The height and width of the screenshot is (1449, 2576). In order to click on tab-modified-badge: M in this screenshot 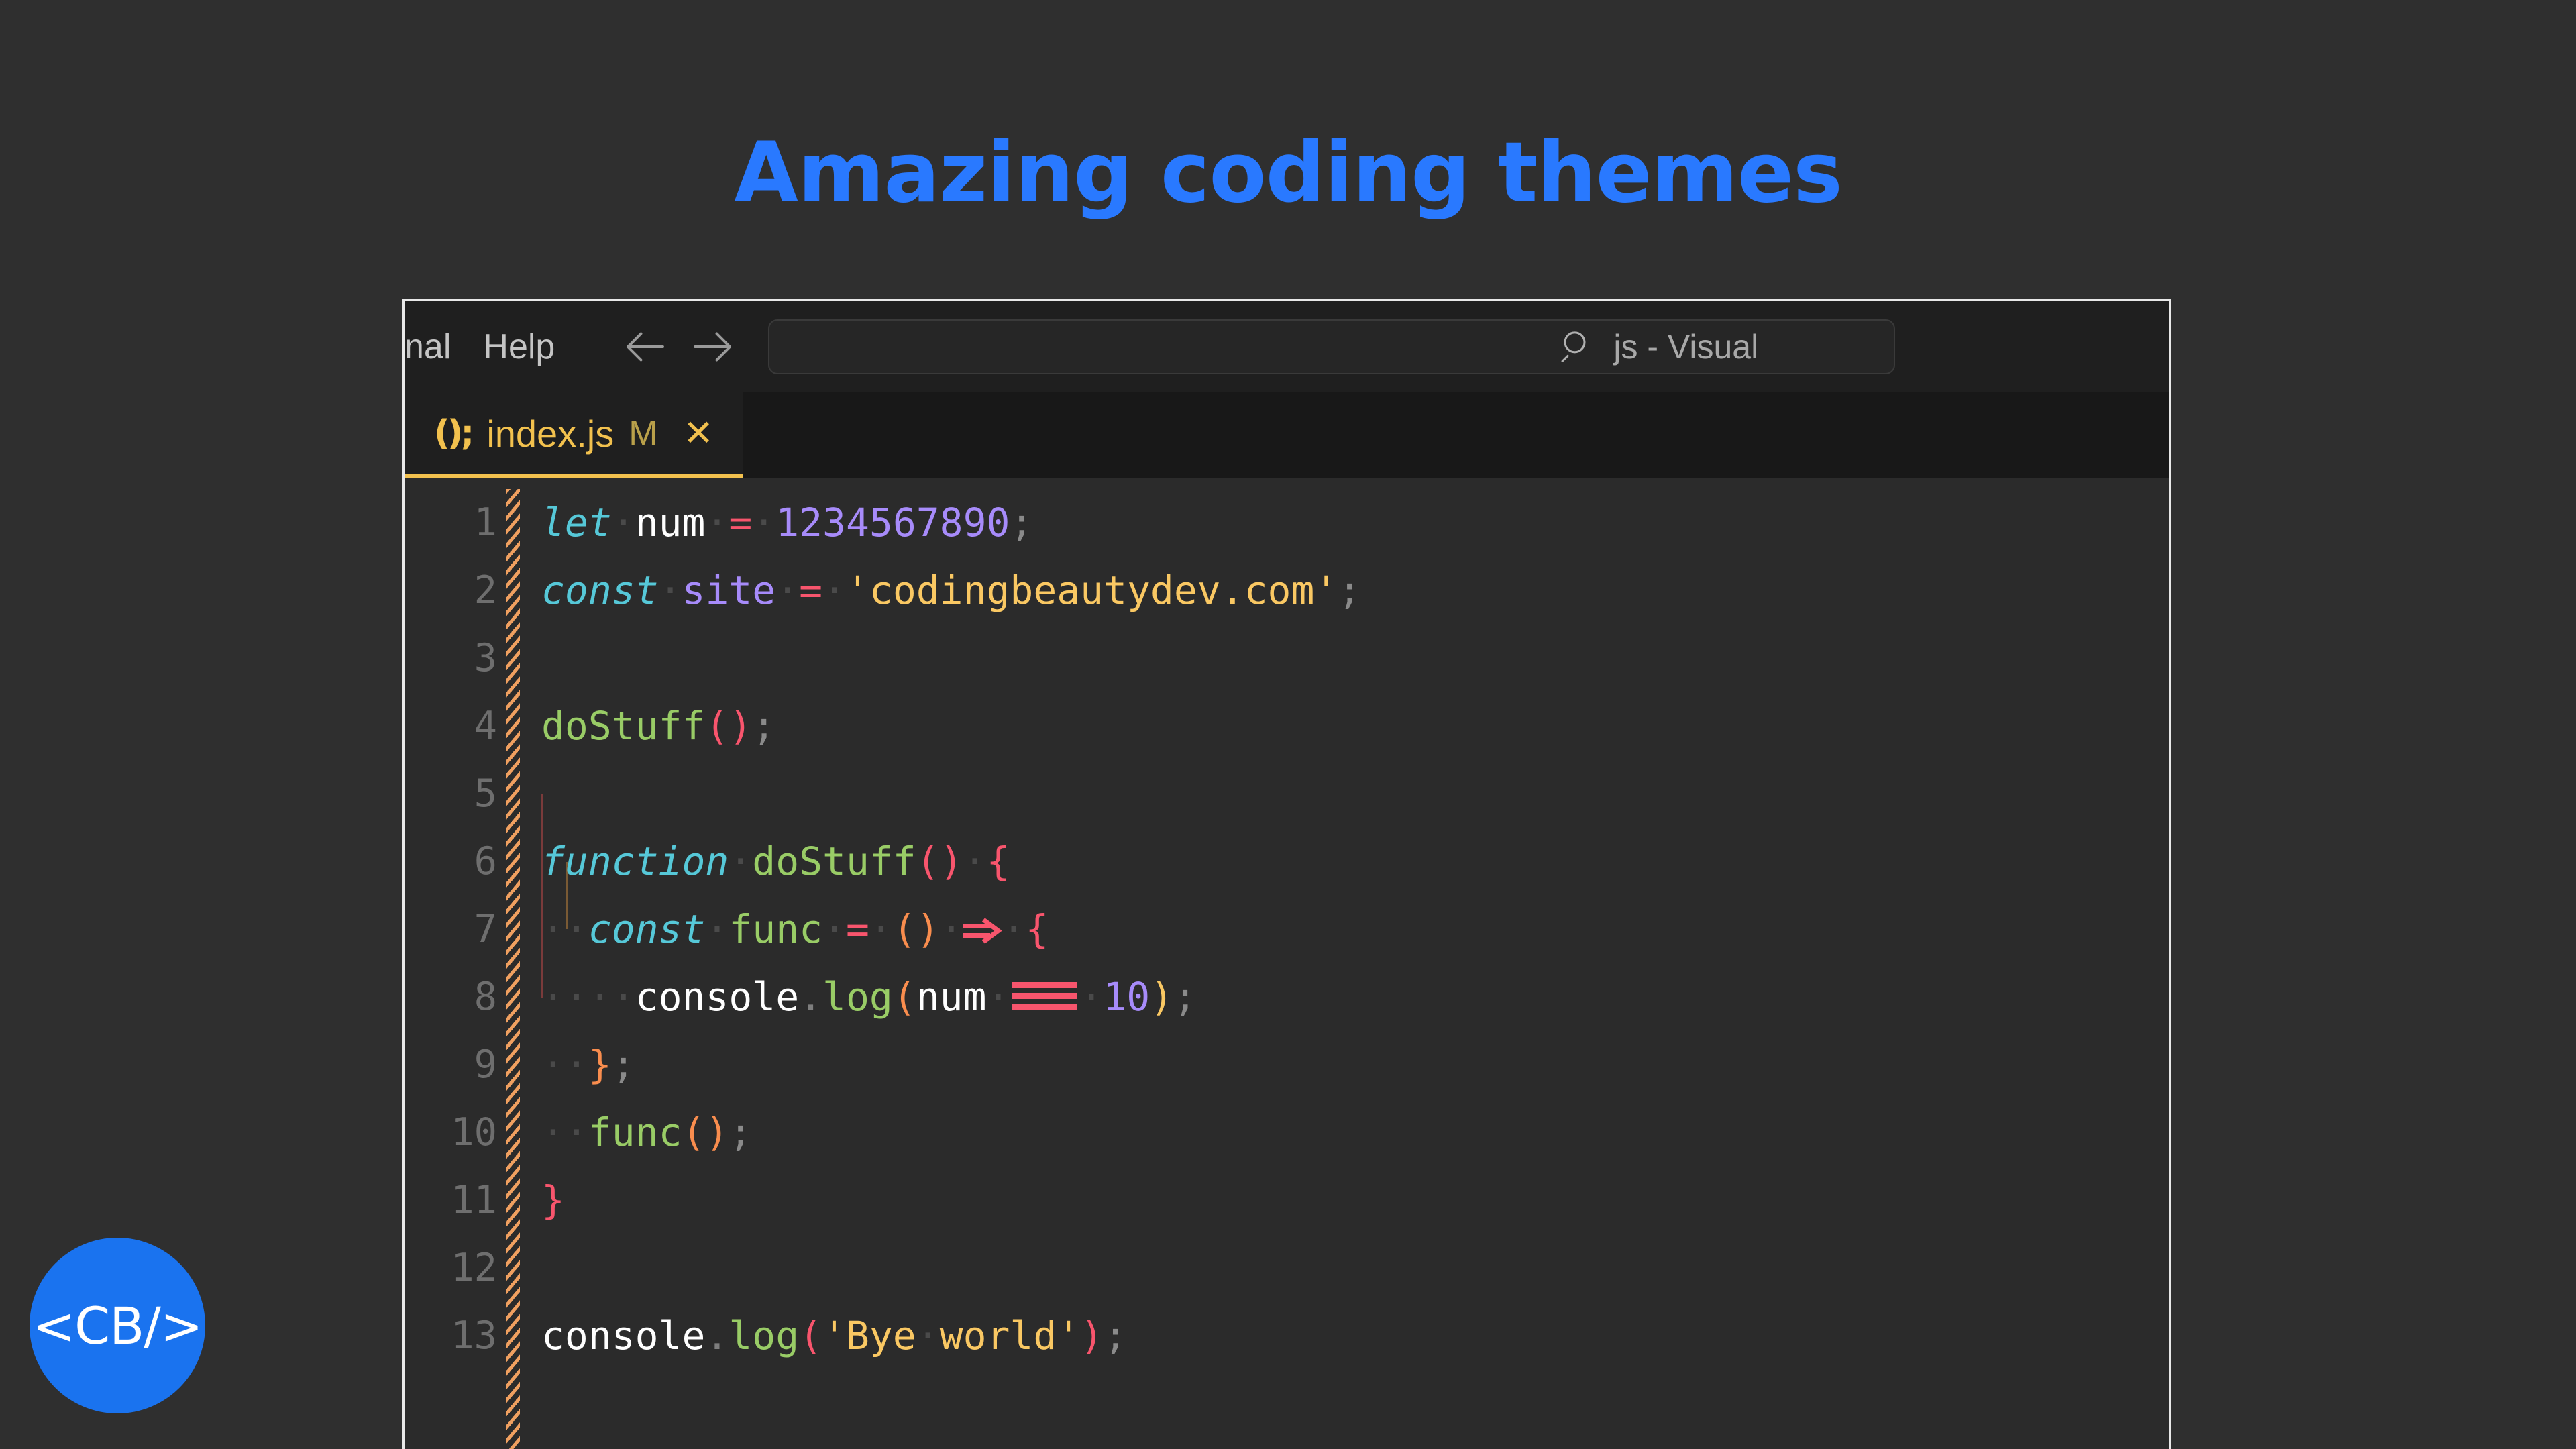, I will do `click(643, 433)`.